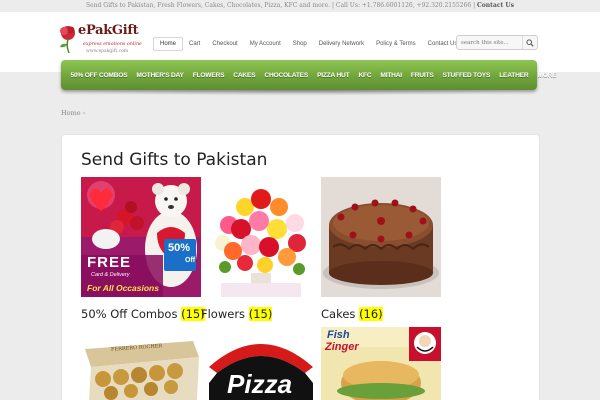  I want to click on cat-nav-more: MORE, so click(547, 75).